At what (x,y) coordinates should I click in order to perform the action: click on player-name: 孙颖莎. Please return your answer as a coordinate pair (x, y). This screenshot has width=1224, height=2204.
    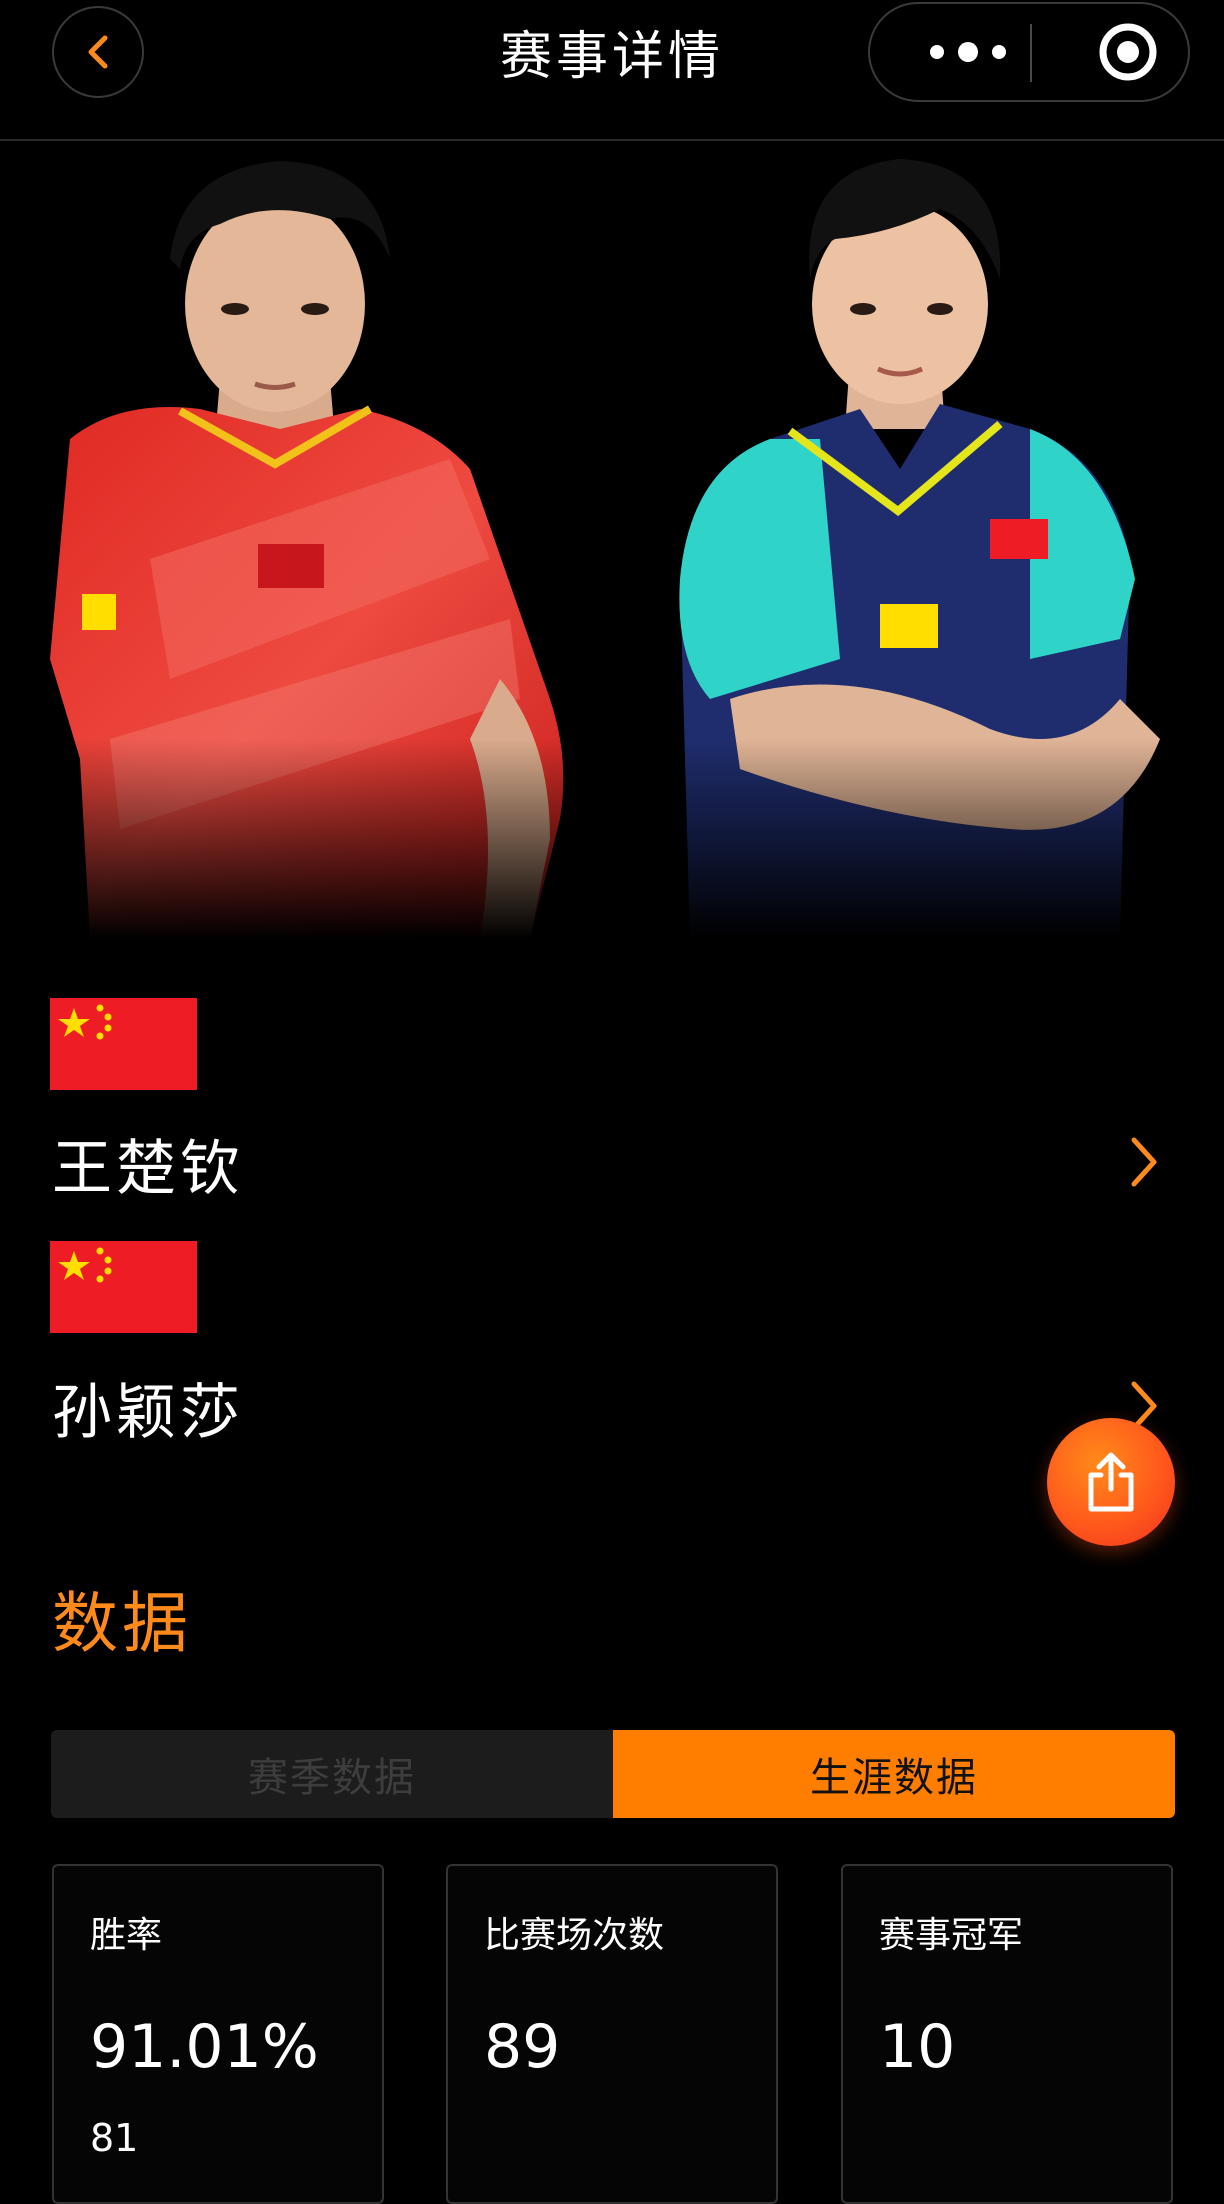
    Looking at the image, I should click on (148, 1413).